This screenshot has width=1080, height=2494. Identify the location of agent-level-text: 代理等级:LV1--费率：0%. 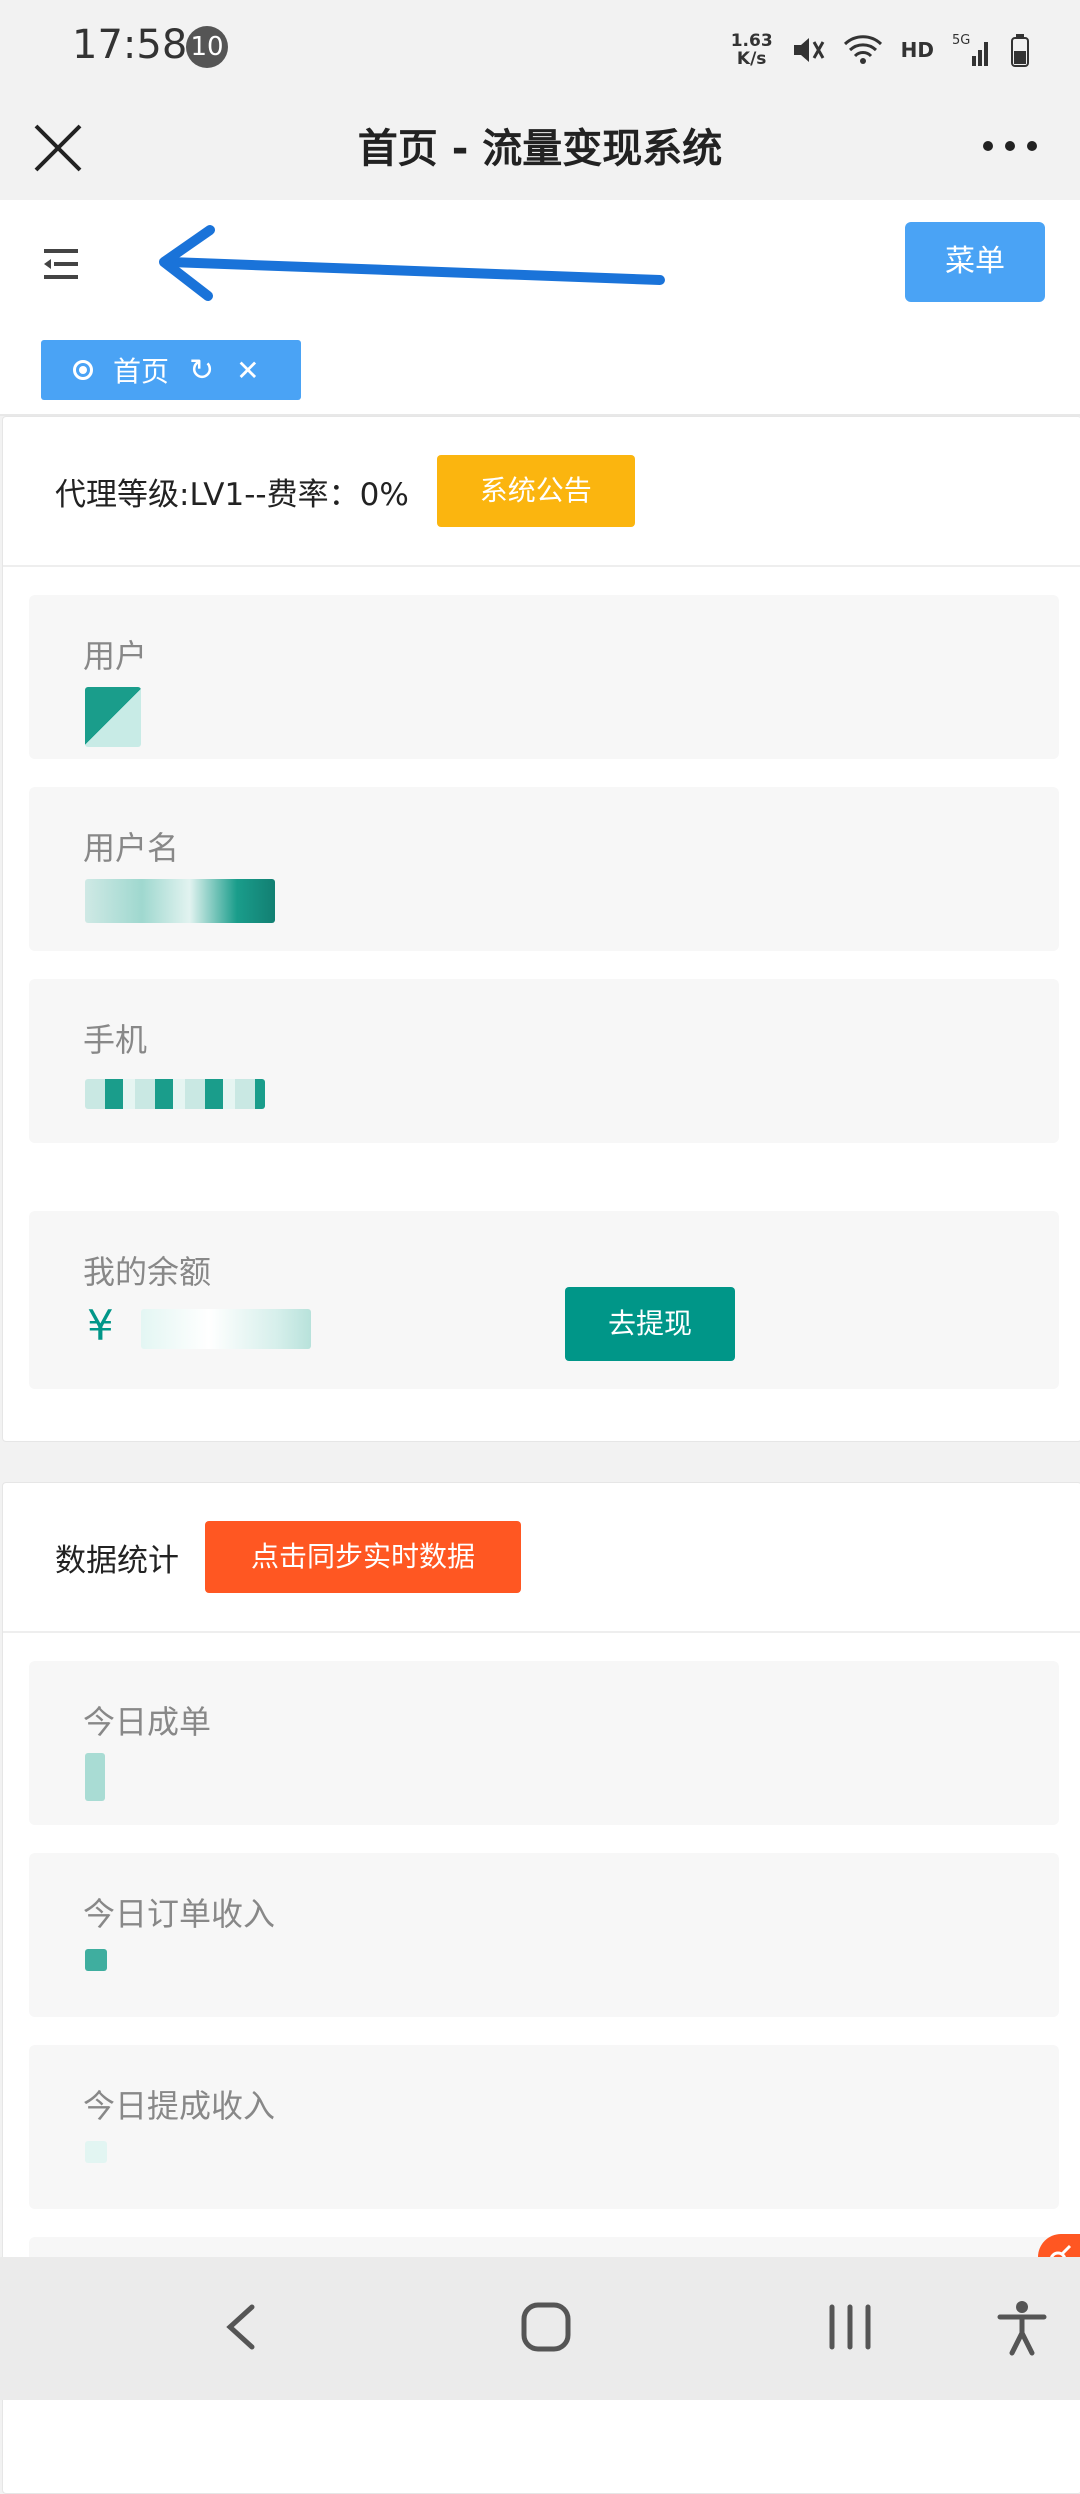
(232, 494).